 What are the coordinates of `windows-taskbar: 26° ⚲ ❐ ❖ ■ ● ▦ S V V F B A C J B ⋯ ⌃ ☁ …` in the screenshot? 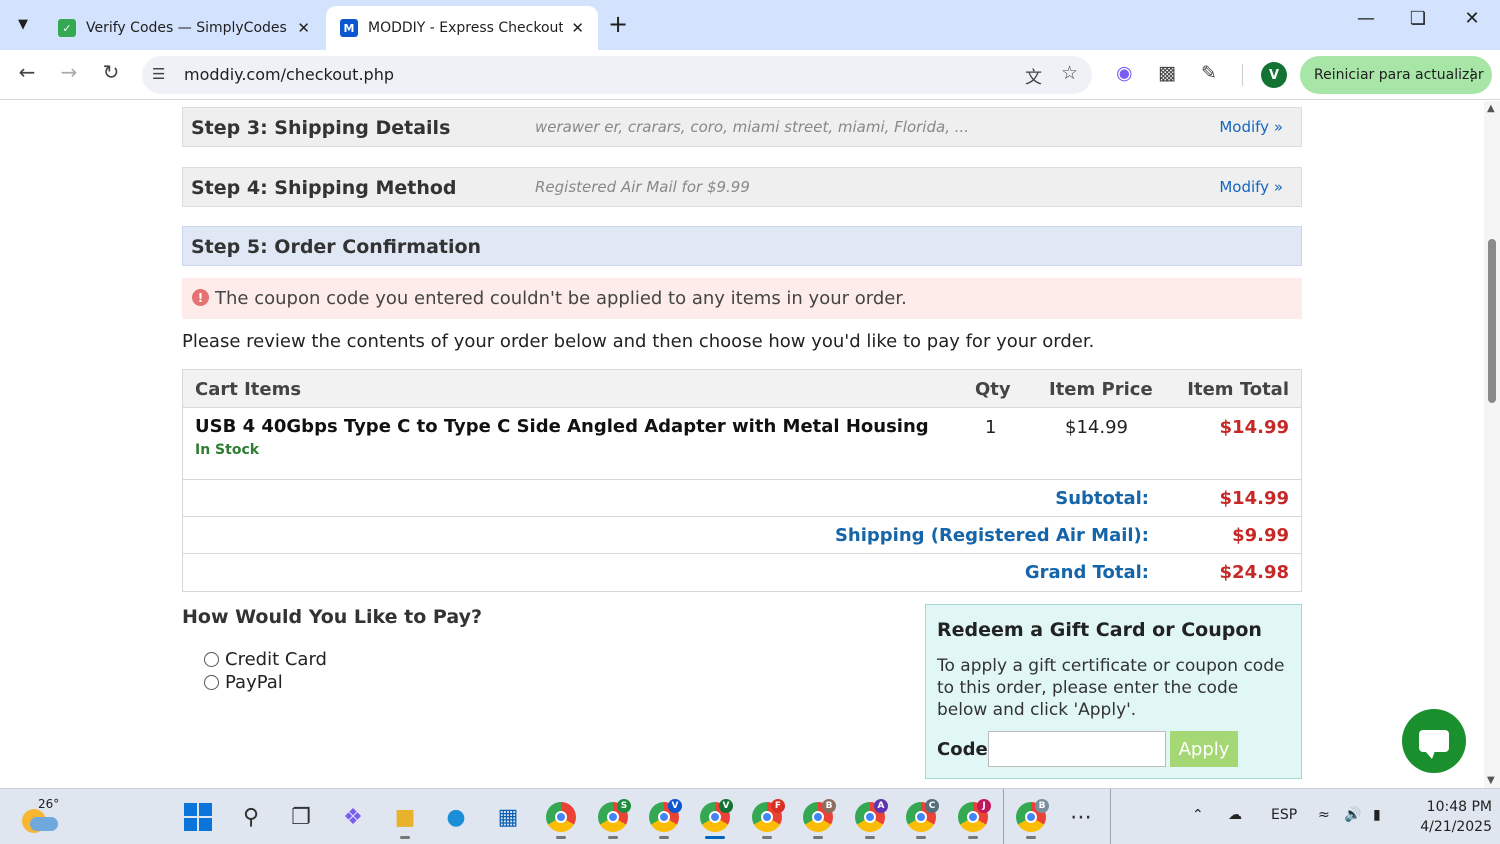 It's located at (750, 816).